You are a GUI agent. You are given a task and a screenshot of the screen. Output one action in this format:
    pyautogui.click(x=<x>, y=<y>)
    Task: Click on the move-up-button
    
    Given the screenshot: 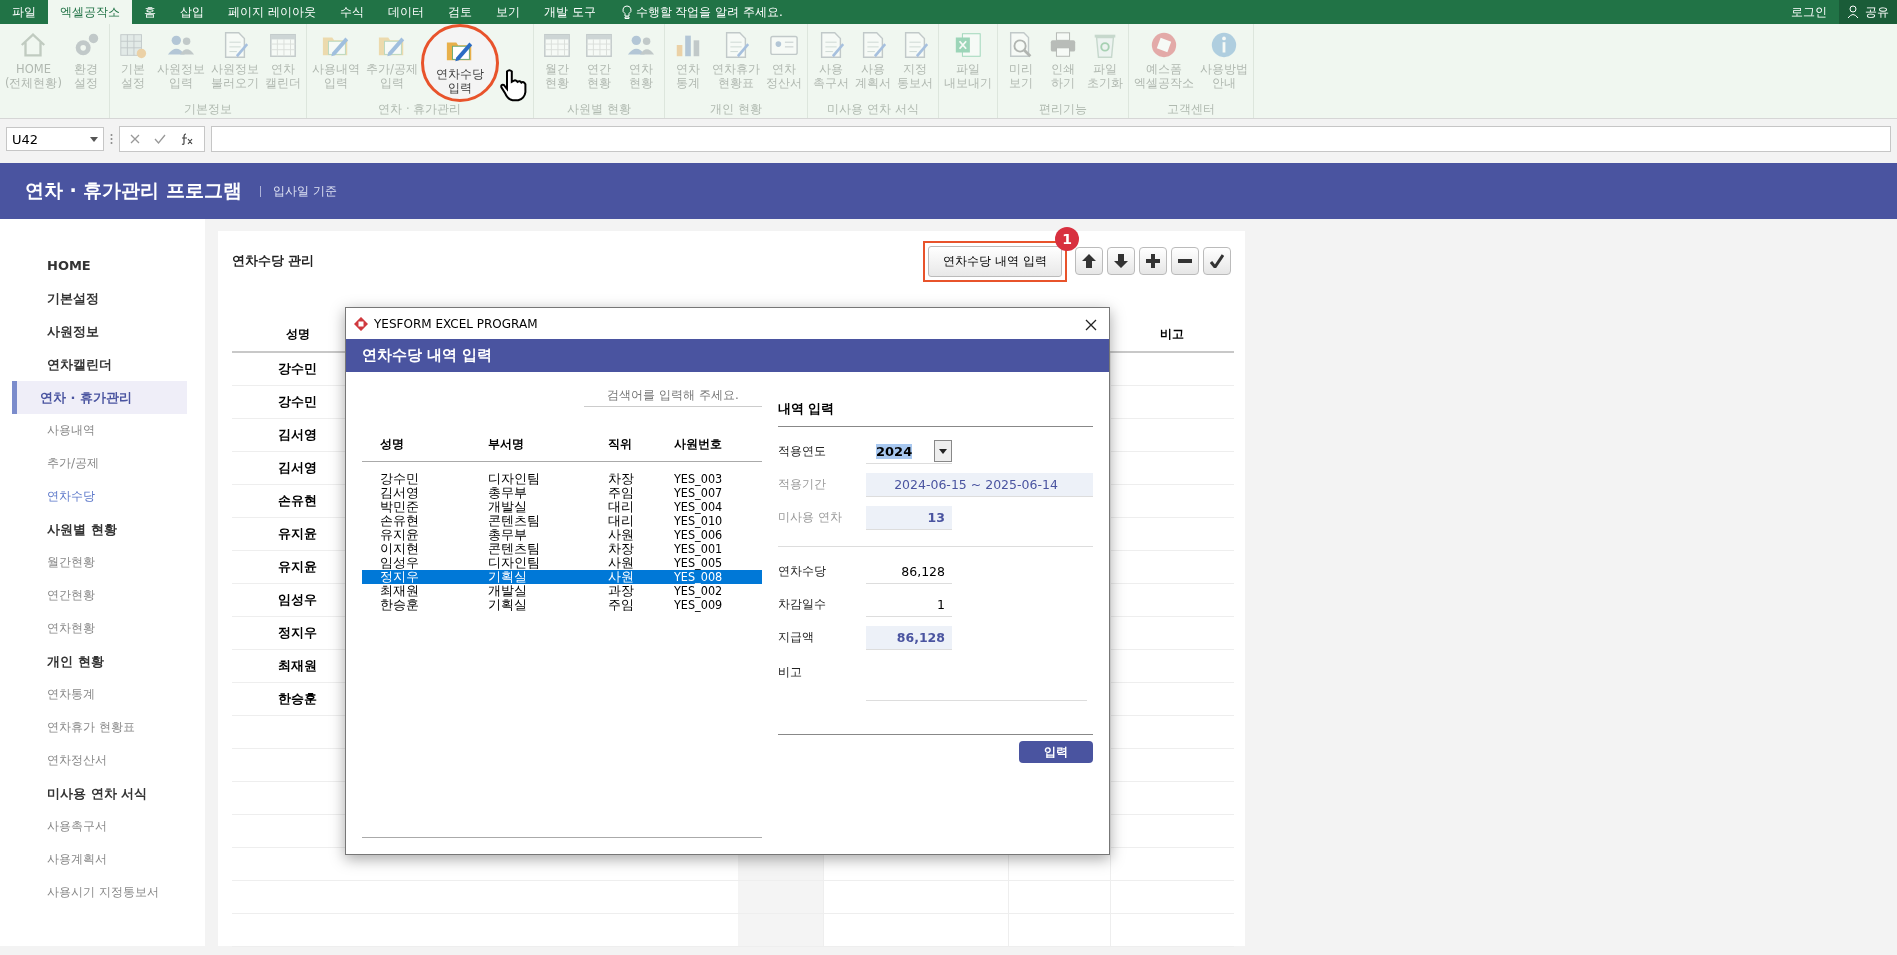 What is the action you would take?
    pyautogui.click(x=1089, y=261)
    